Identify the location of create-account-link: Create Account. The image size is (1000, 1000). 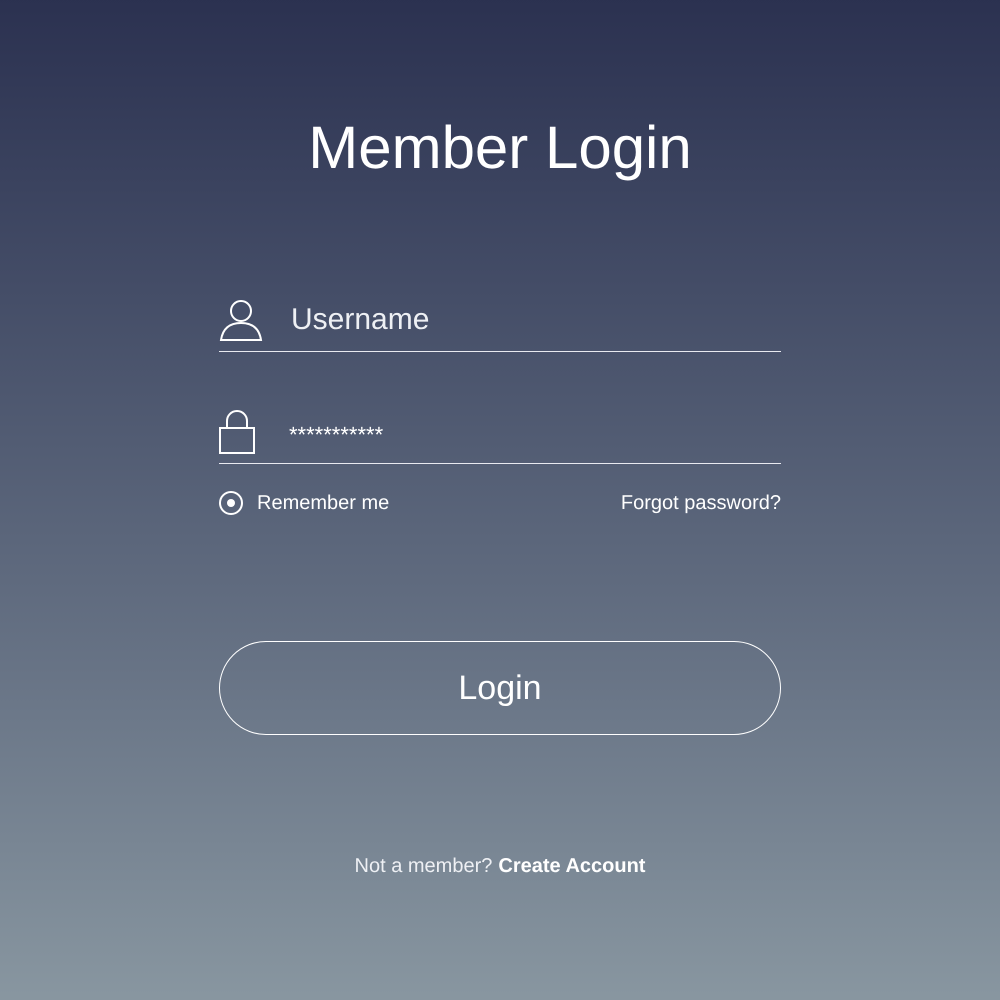
(572, 866).